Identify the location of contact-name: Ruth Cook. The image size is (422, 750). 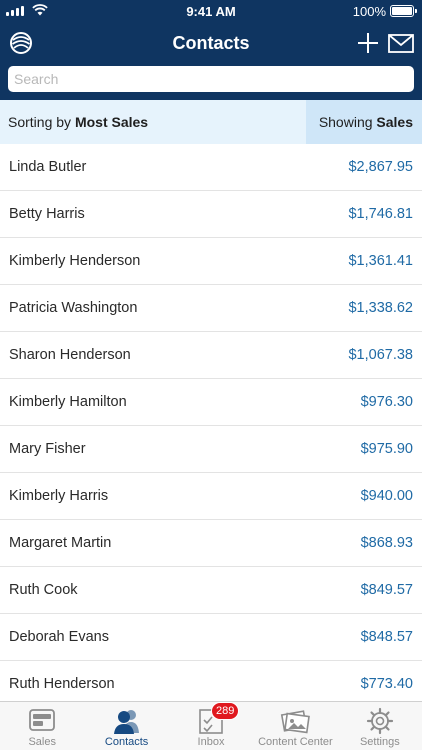
(43, 590).